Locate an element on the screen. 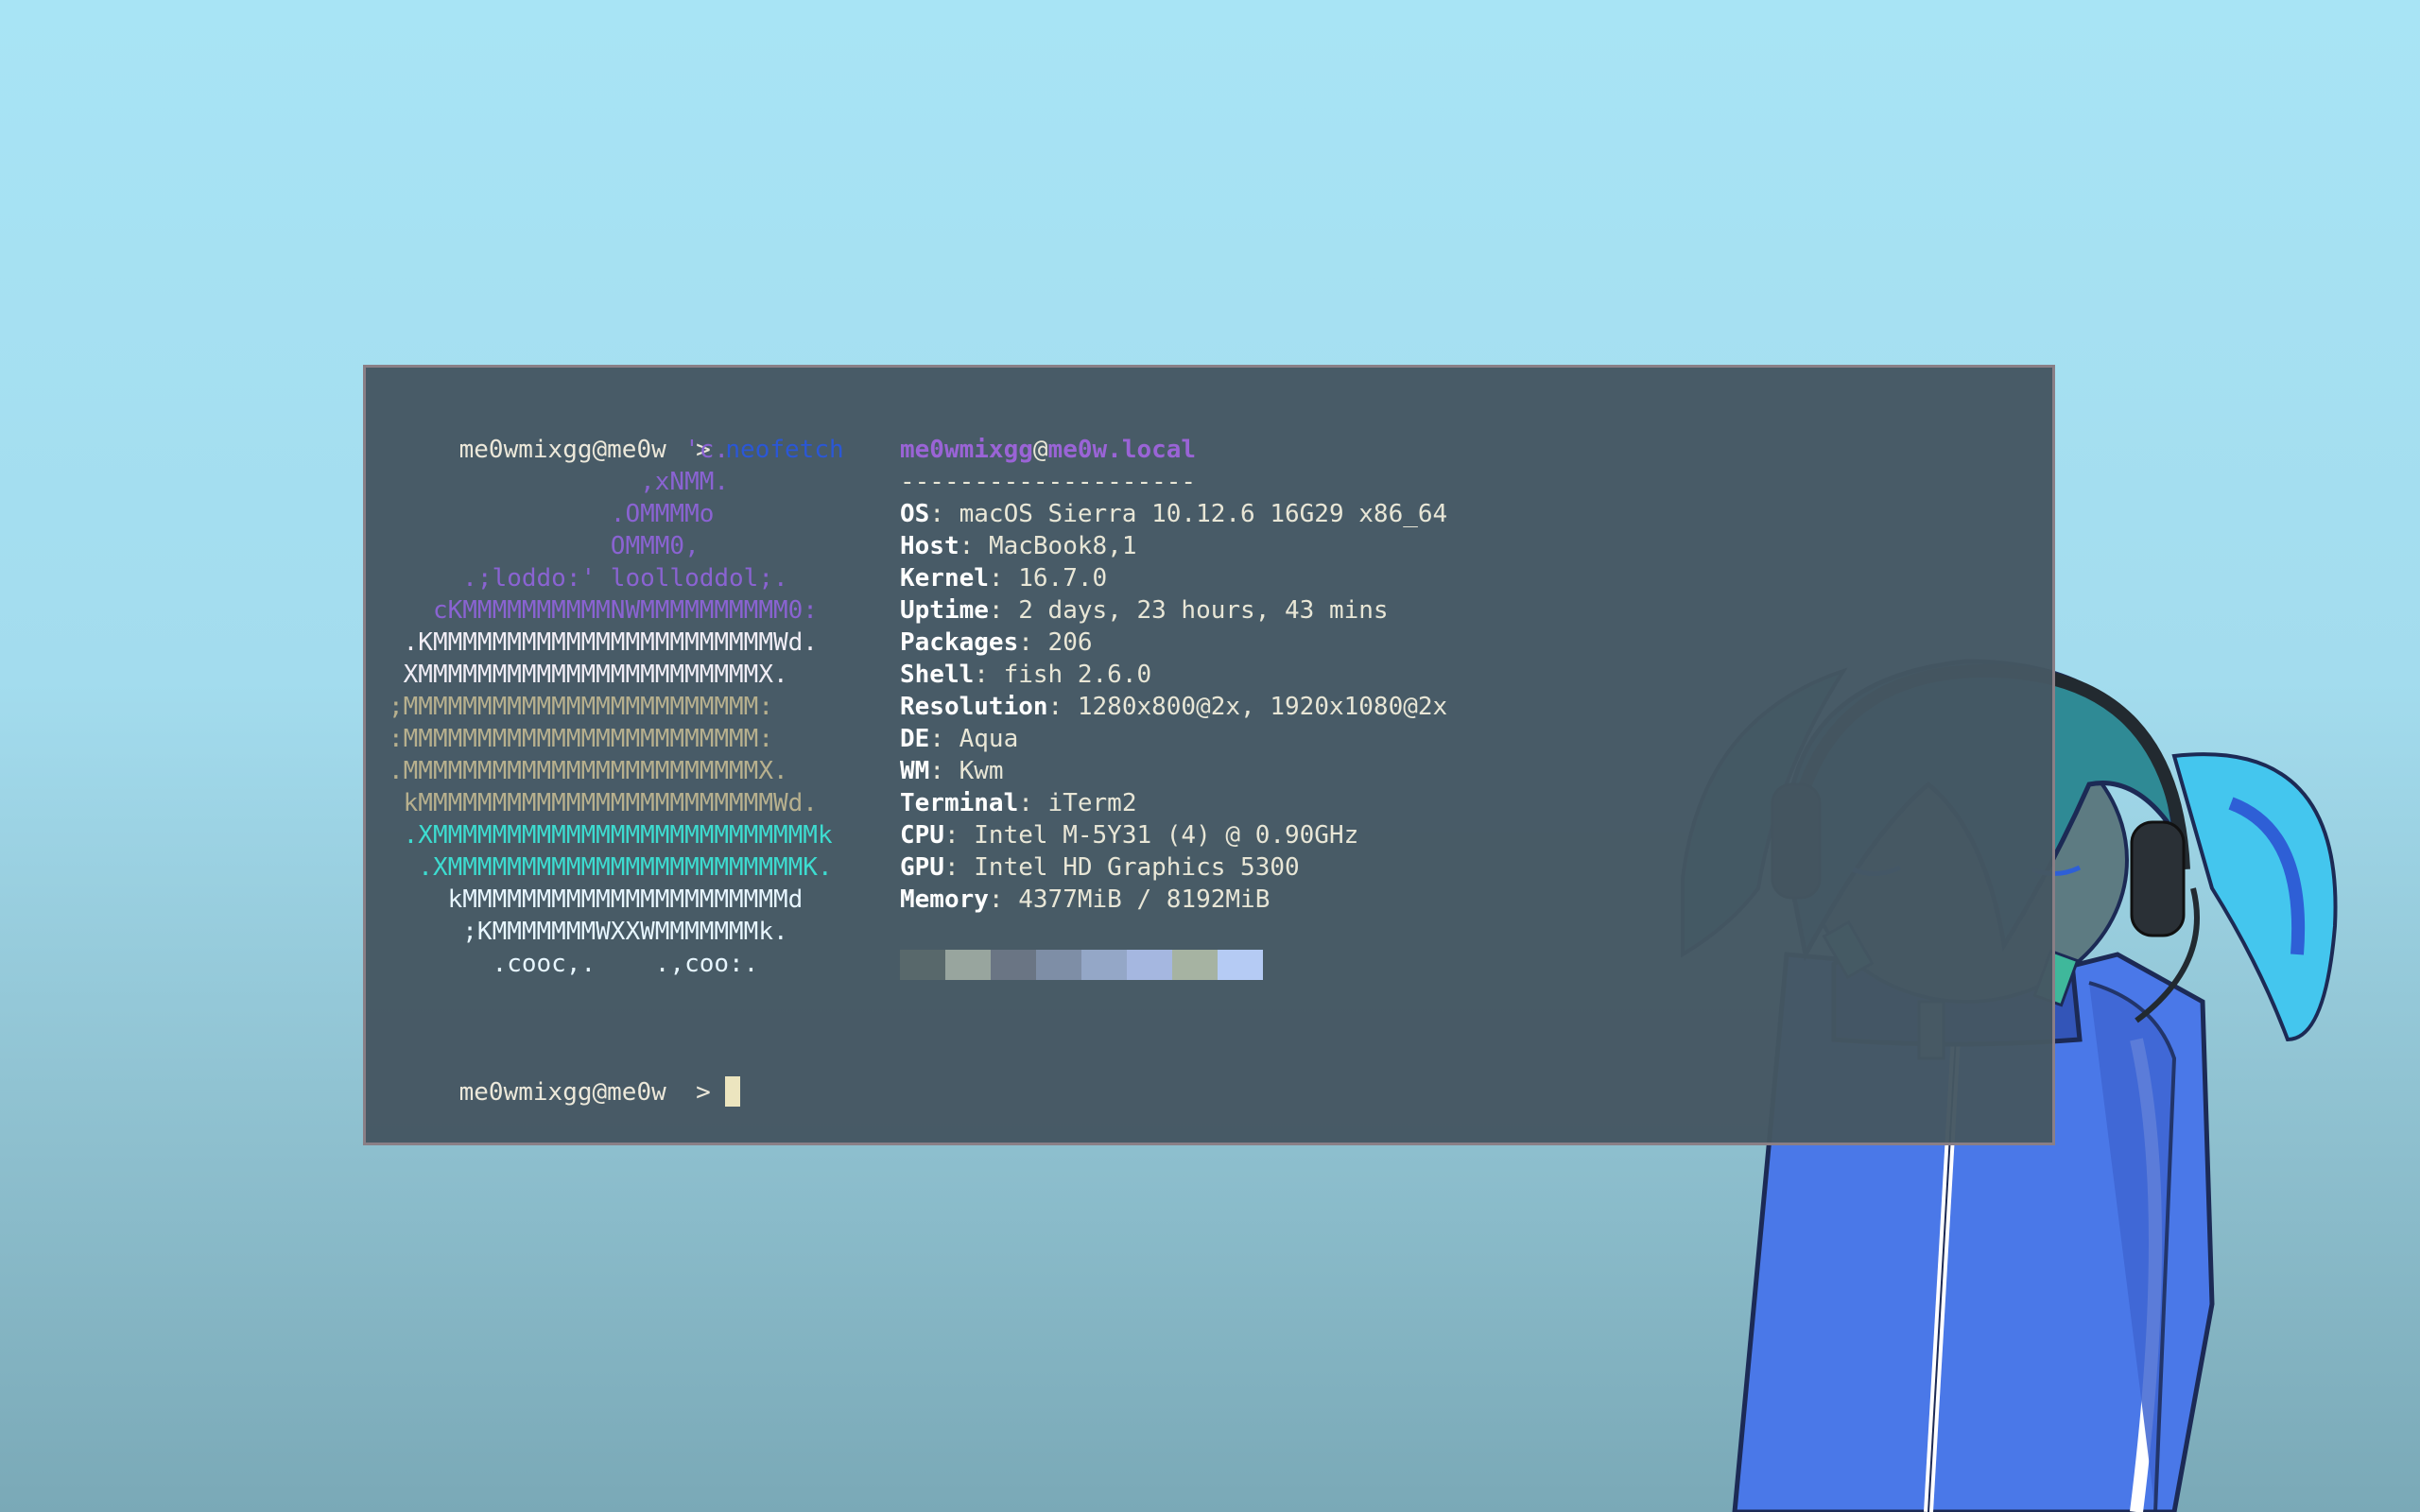  text-cursor is located at coordinates (733, 1091).